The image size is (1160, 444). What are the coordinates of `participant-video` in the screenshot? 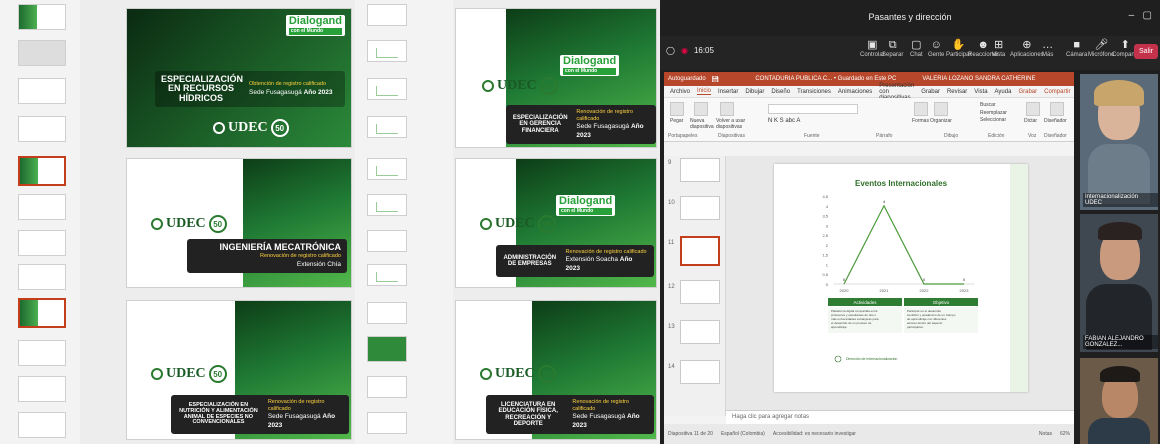 It's located at (1119, 401).